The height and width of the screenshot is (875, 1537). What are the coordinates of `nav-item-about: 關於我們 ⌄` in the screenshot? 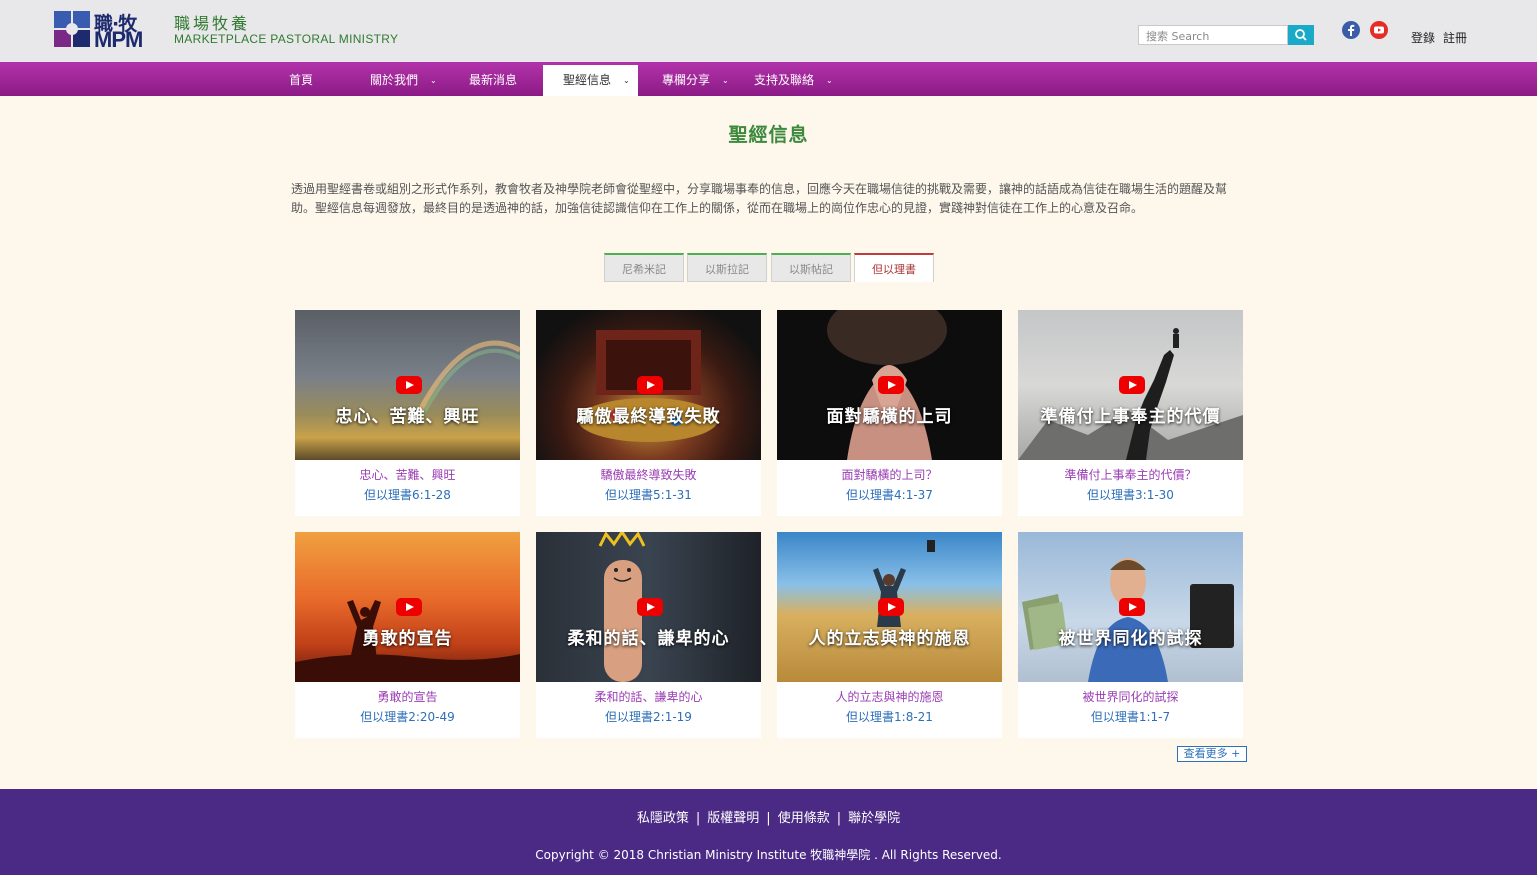 It's located at (403, 79).